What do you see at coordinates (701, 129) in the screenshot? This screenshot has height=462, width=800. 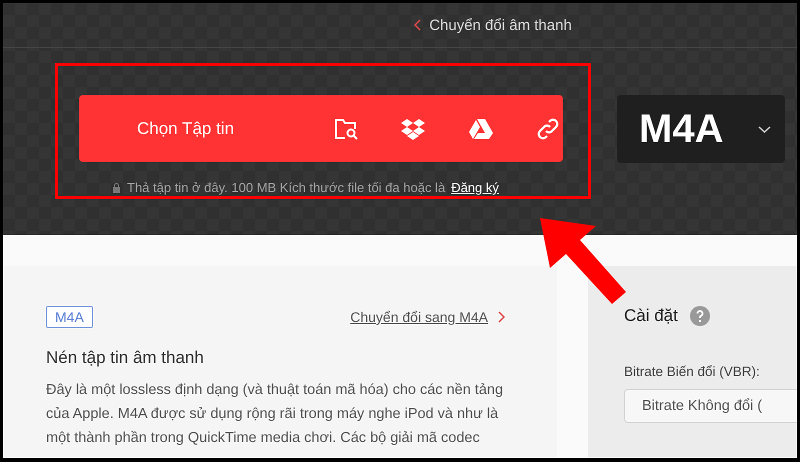 I see `format-dropdown: M4A` at bounding box center [701, 129].